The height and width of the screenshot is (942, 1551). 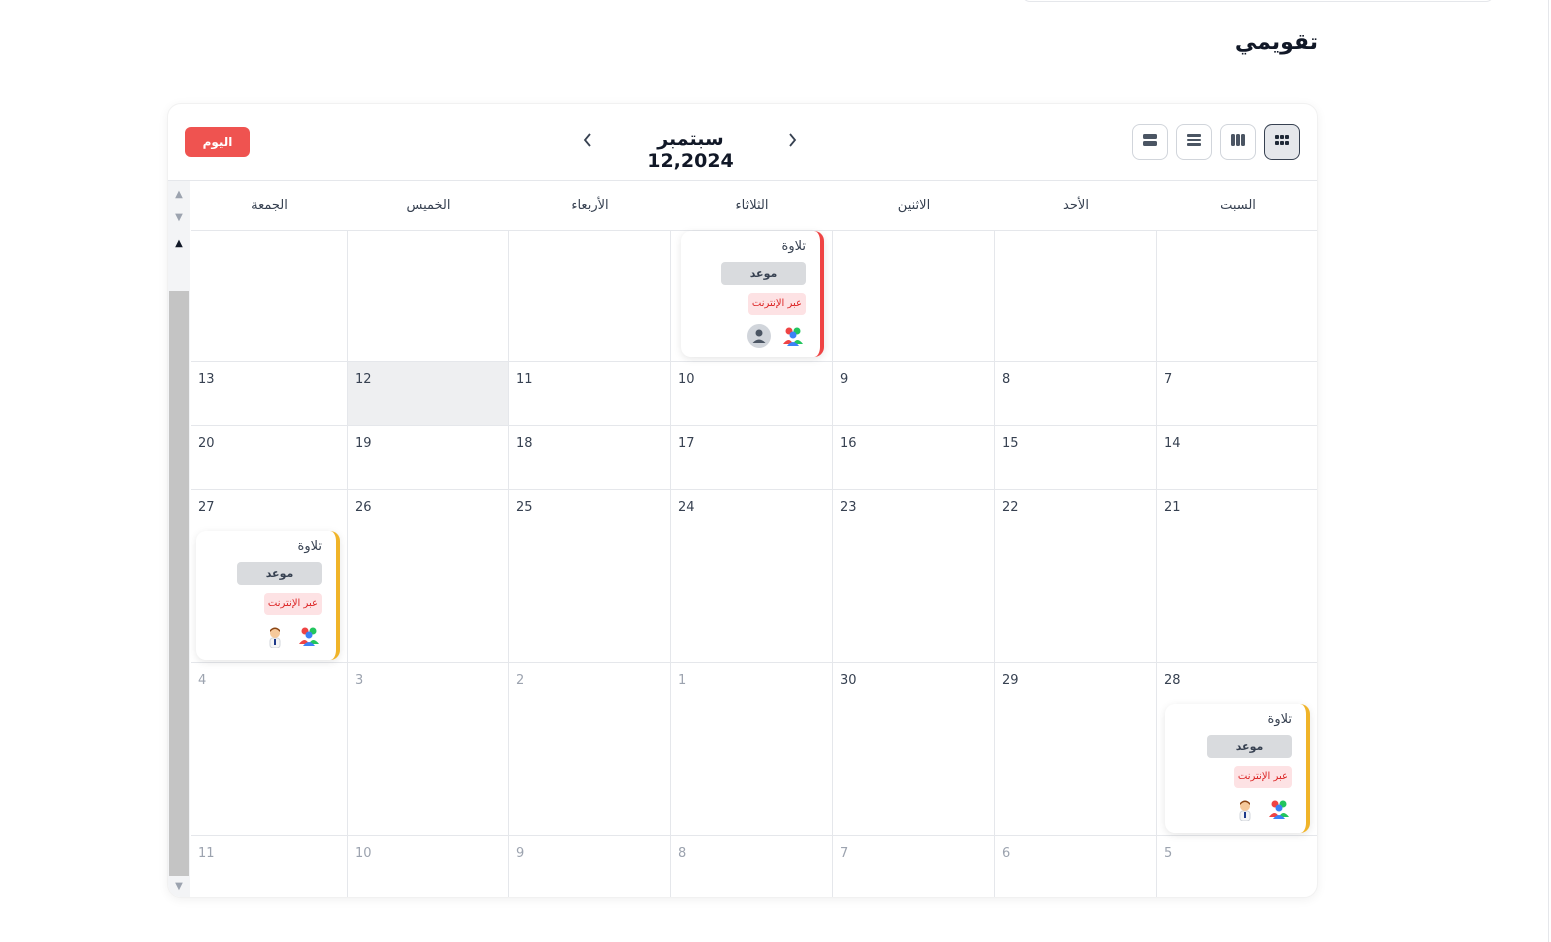 What do you see at coordinates (590, 749) in the screenshot?
I see `day-cell: 2` at bounding box center [590, 749].